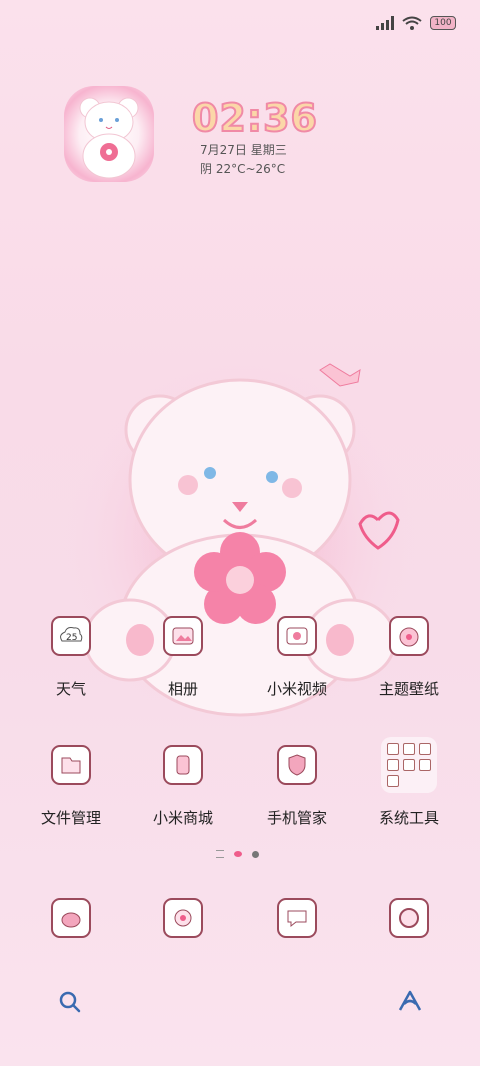  What do you see at coordinates (297, 786) in the screenshot?
I see `app-security: 手机管家` at bounding box center [297, 786].